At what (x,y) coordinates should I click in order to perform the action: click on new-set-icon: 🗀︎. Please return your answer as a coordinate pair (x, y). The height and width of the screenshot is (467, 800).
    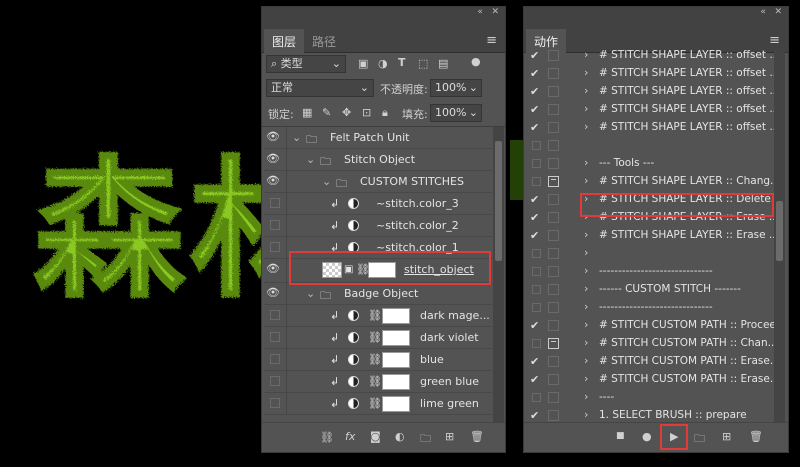
    Looking at the image, I should click on (699, 439).